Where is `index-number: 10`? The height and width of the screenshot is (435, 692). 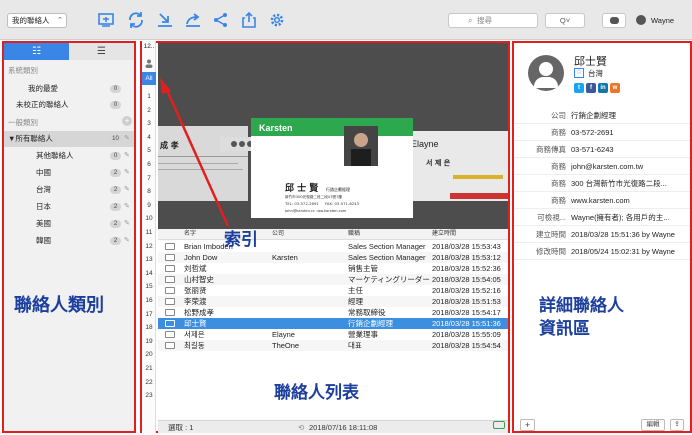 index-number: 10 is located at coordinates (149, 218).